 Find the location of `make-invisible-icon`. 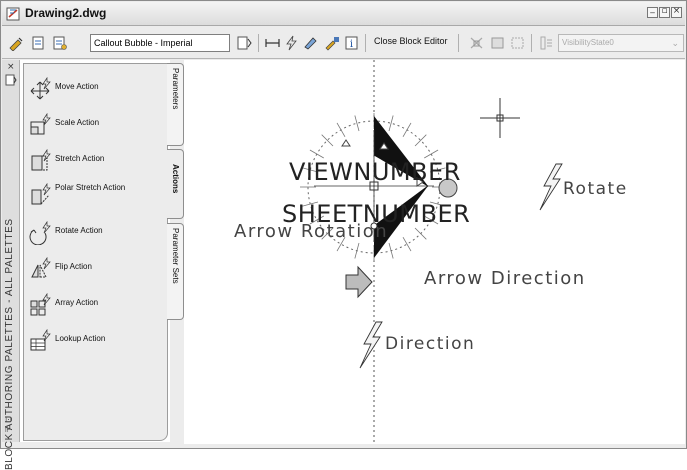

make-invisible-icon is located at coordinates (517, 43).